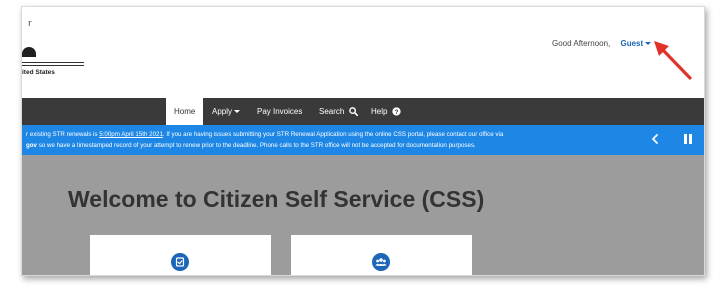 Image resolution: width=713 pixels, height=289 pixels. Describe the element at coordinates (632, 43) in the screenshot. I see `user-menu-label: Guest` at that location.